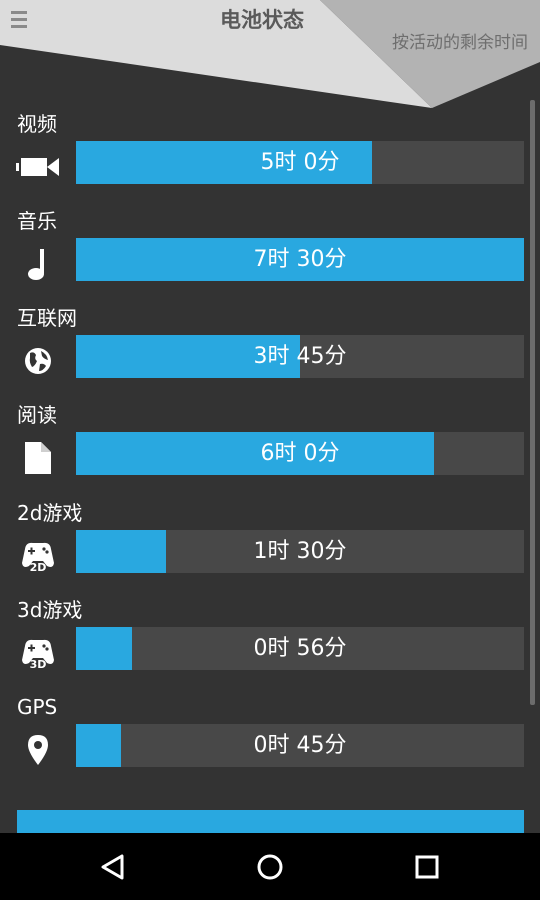  I want to click on activity-label: 视频, so click(37, 124).